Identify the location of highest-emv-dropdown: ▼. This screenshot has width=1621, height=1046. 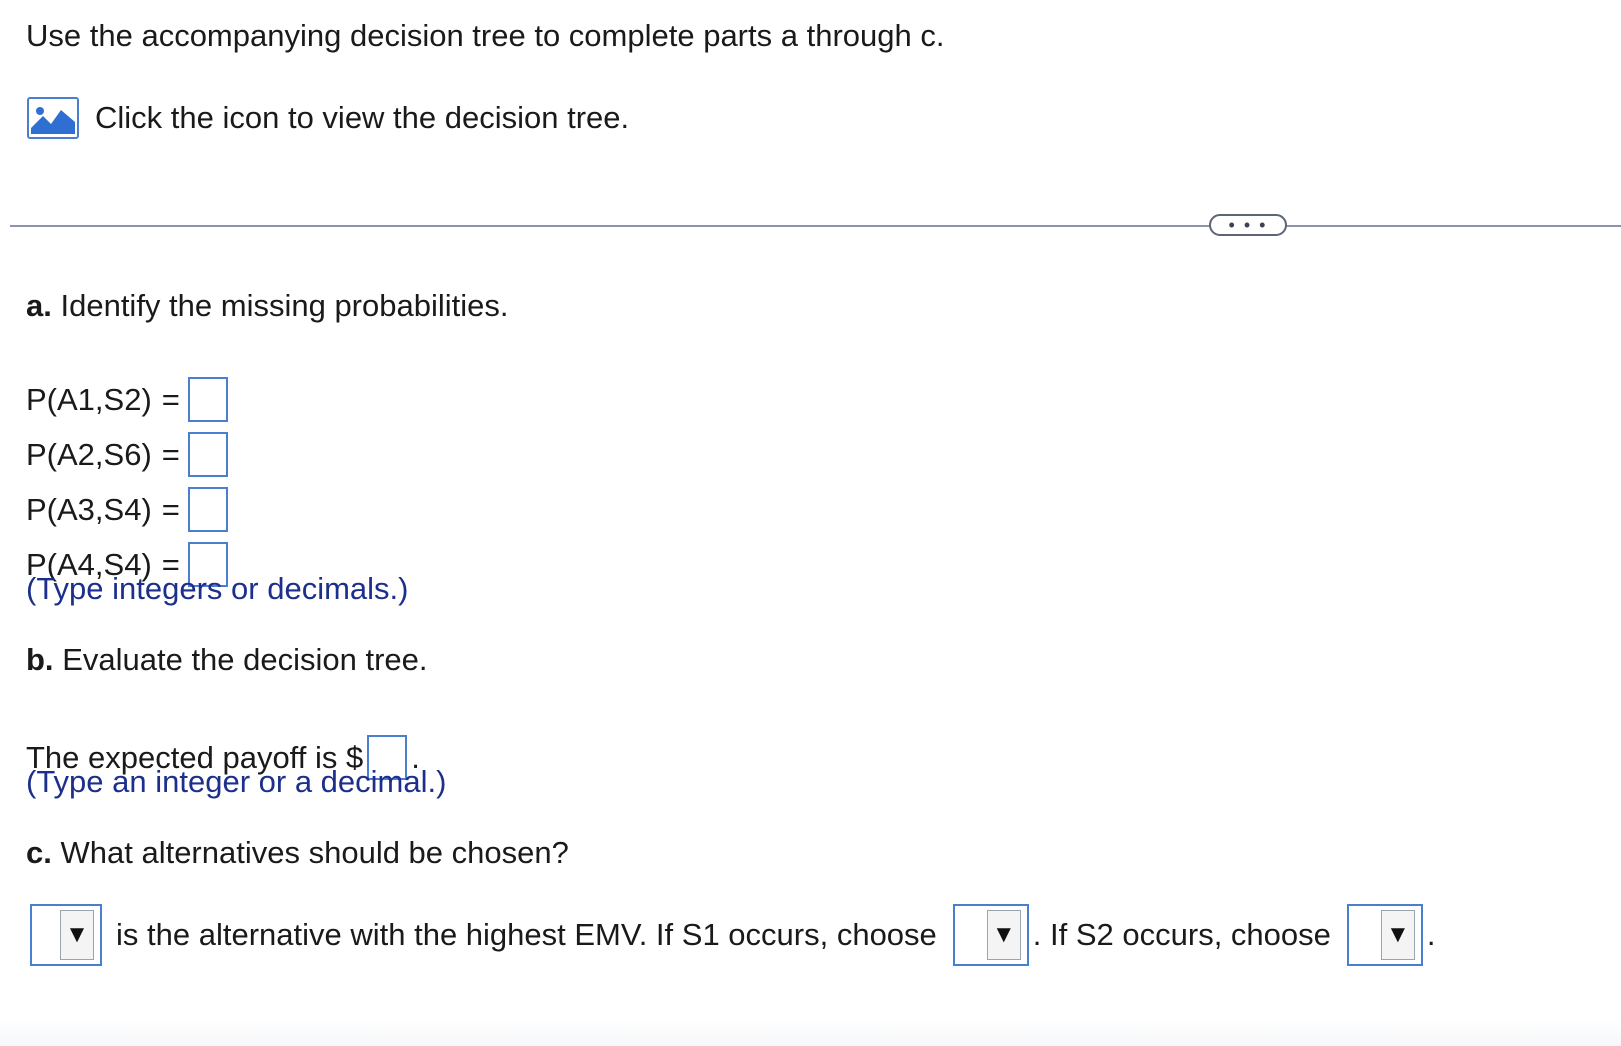
(66, 935).